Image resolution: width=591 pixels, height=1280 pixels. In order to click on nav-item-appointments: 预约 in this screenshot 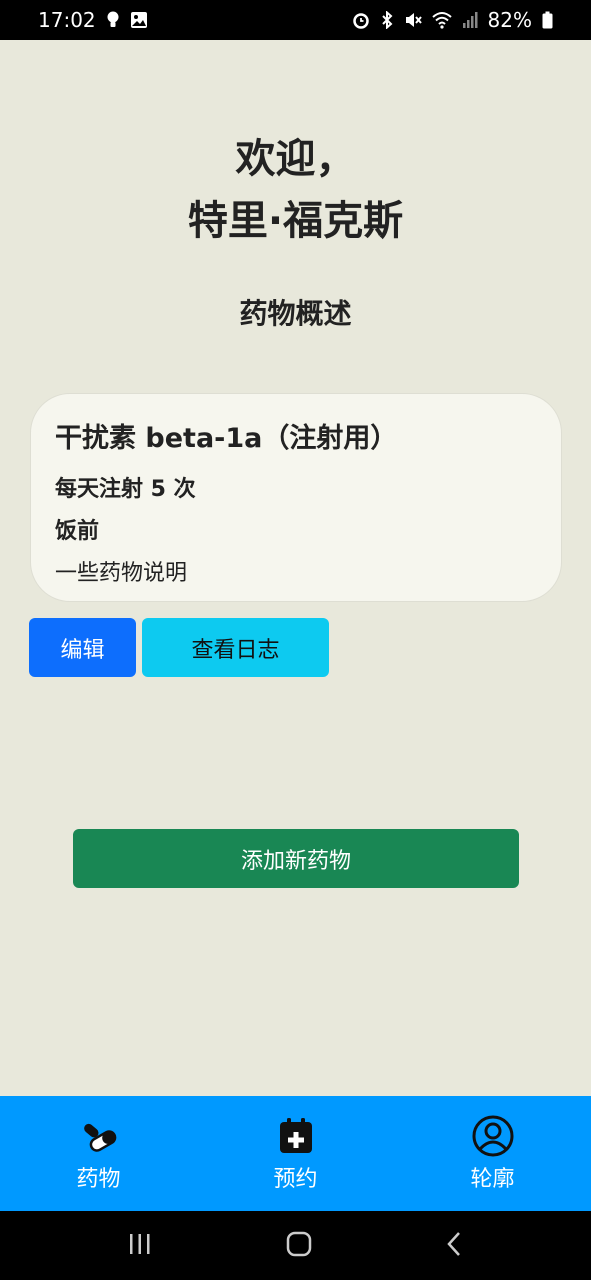, I will do `click(296, 1154)`.